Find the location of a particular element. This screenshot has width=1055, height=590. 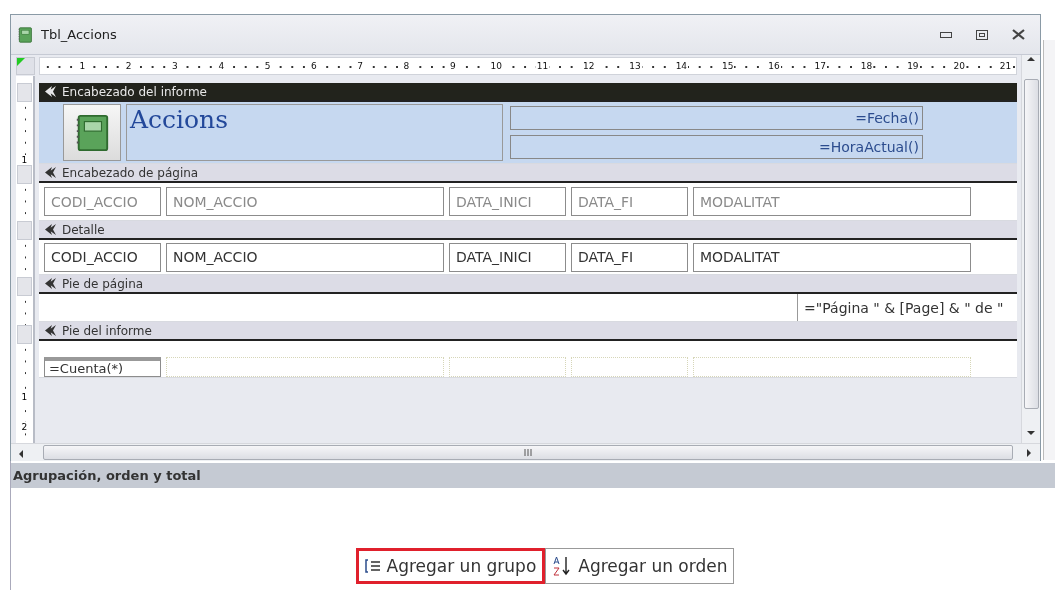

section-header: Encabezado del informe is located at coordinates (528, 92).